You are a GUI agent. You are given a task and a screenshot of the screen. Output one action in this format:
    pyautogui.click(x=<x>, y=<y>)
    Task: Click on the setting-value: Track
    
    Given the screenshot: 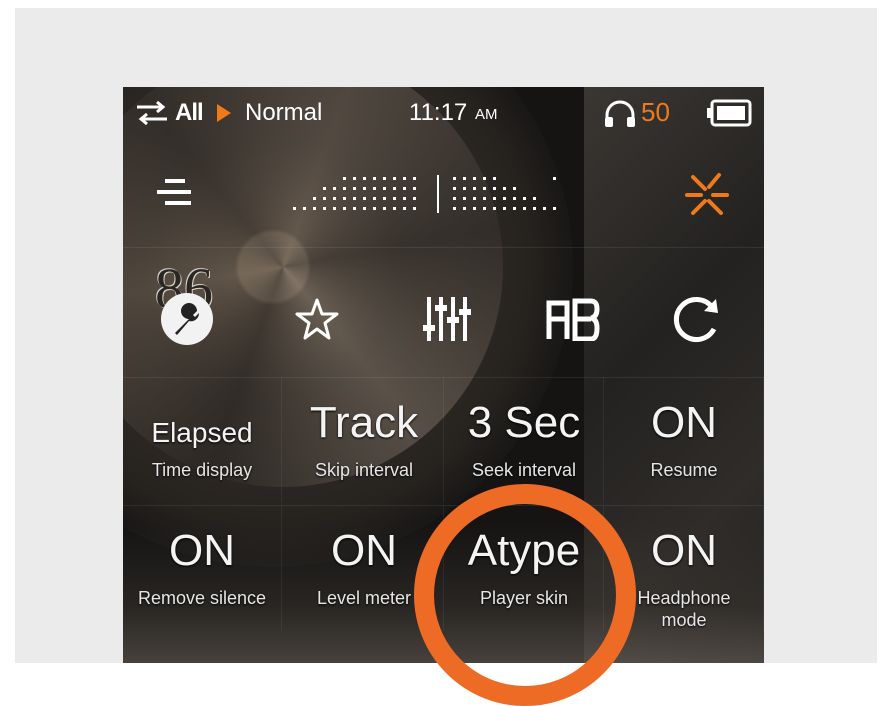 What is the action you would take?
    pyautogui.click(x=364, y=422)
    